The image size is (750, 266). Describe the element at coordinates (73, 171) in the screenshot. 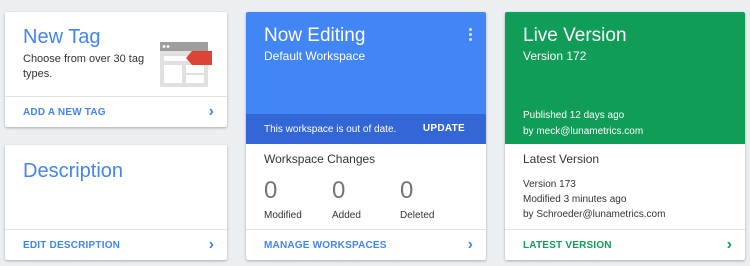

I see `description-title: Description` at that location.